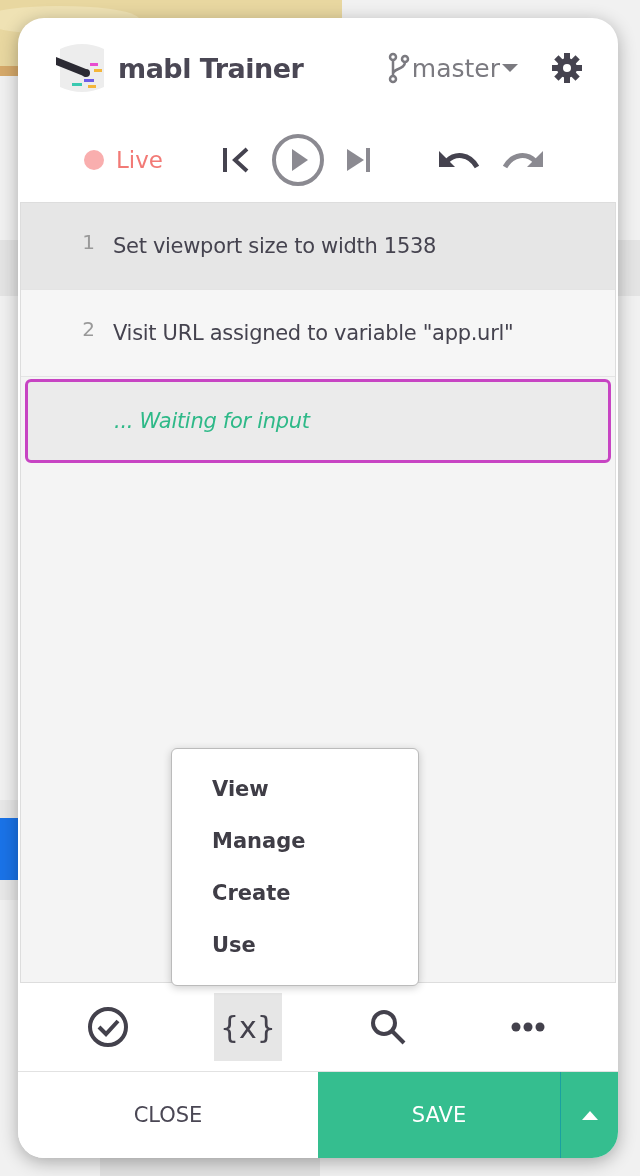  Describe the element at coordinates (295, 945) in the screenshot. I see `menu-item: Use` at that location.